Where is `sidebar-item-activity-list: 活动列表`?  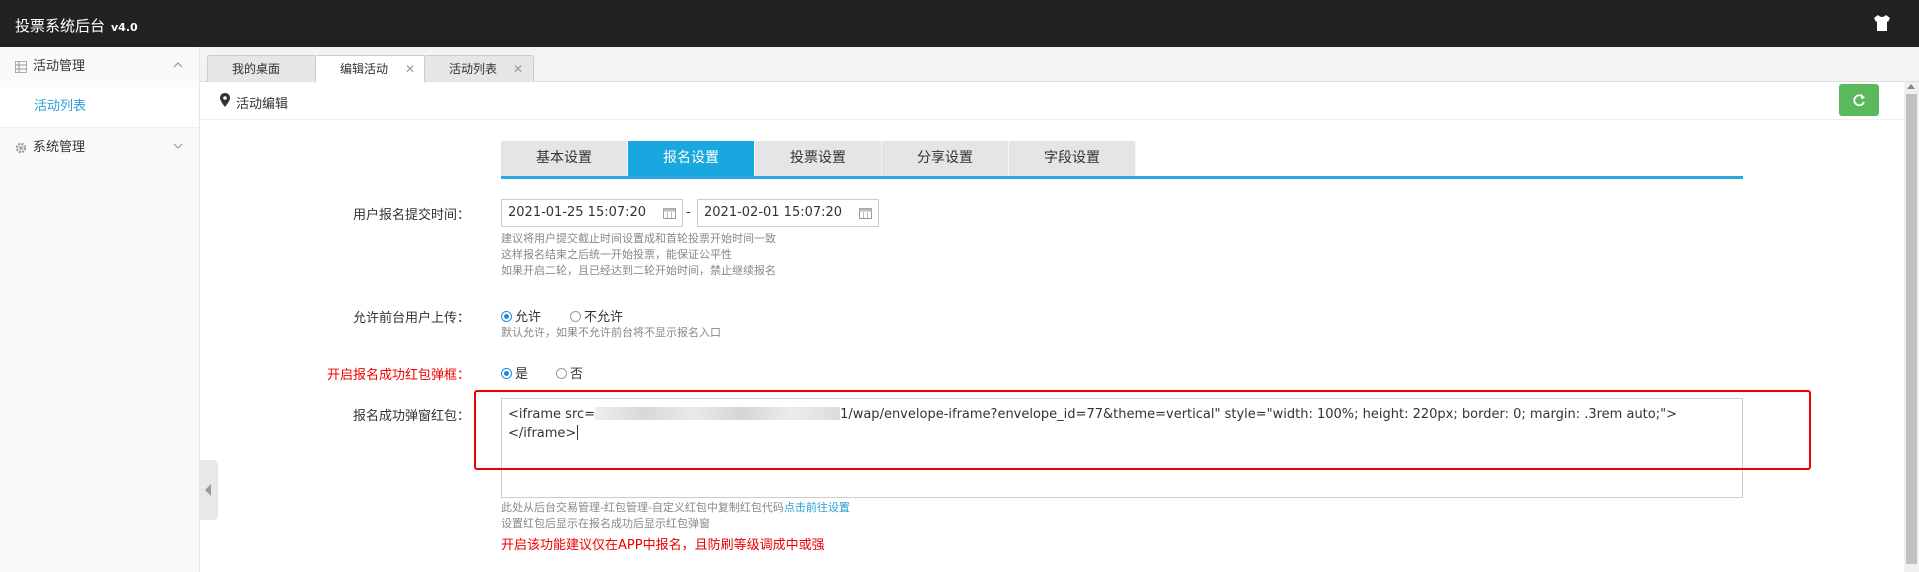 sidebar-item-activity-list: 活动列表 is located at coordinates (99, 107).